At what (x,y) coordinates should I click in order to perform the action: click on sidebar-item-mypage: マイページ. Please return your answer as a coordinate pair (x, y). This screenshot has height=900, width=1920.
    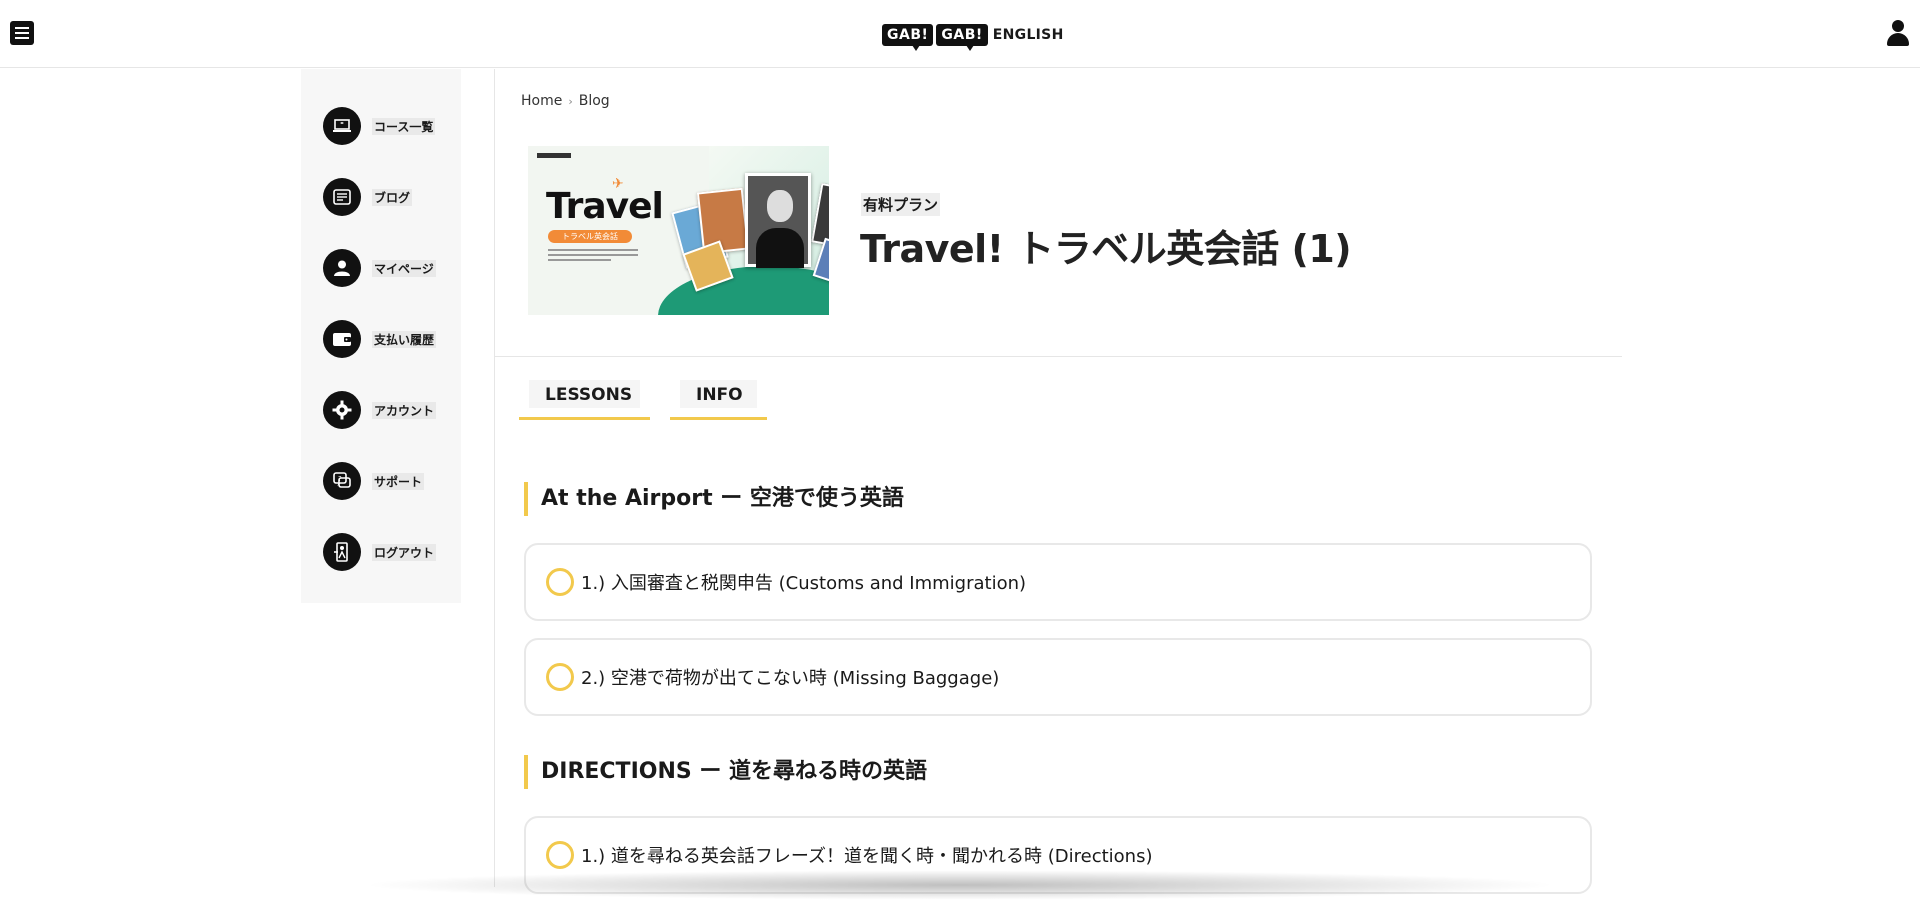
    Looking at the image, I should click on (388, 268).